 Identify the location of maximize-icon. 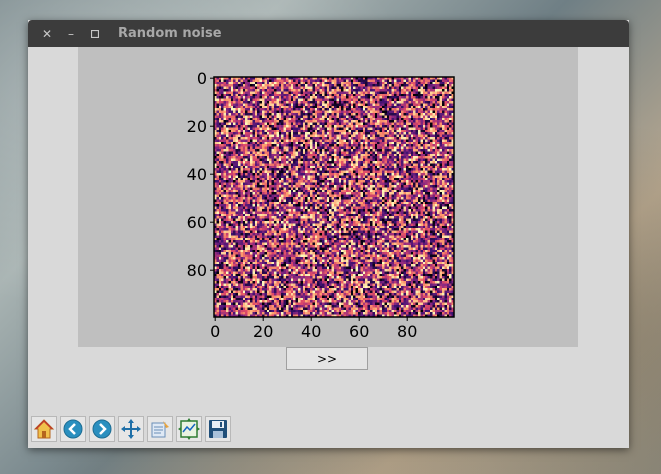
(95, 34).